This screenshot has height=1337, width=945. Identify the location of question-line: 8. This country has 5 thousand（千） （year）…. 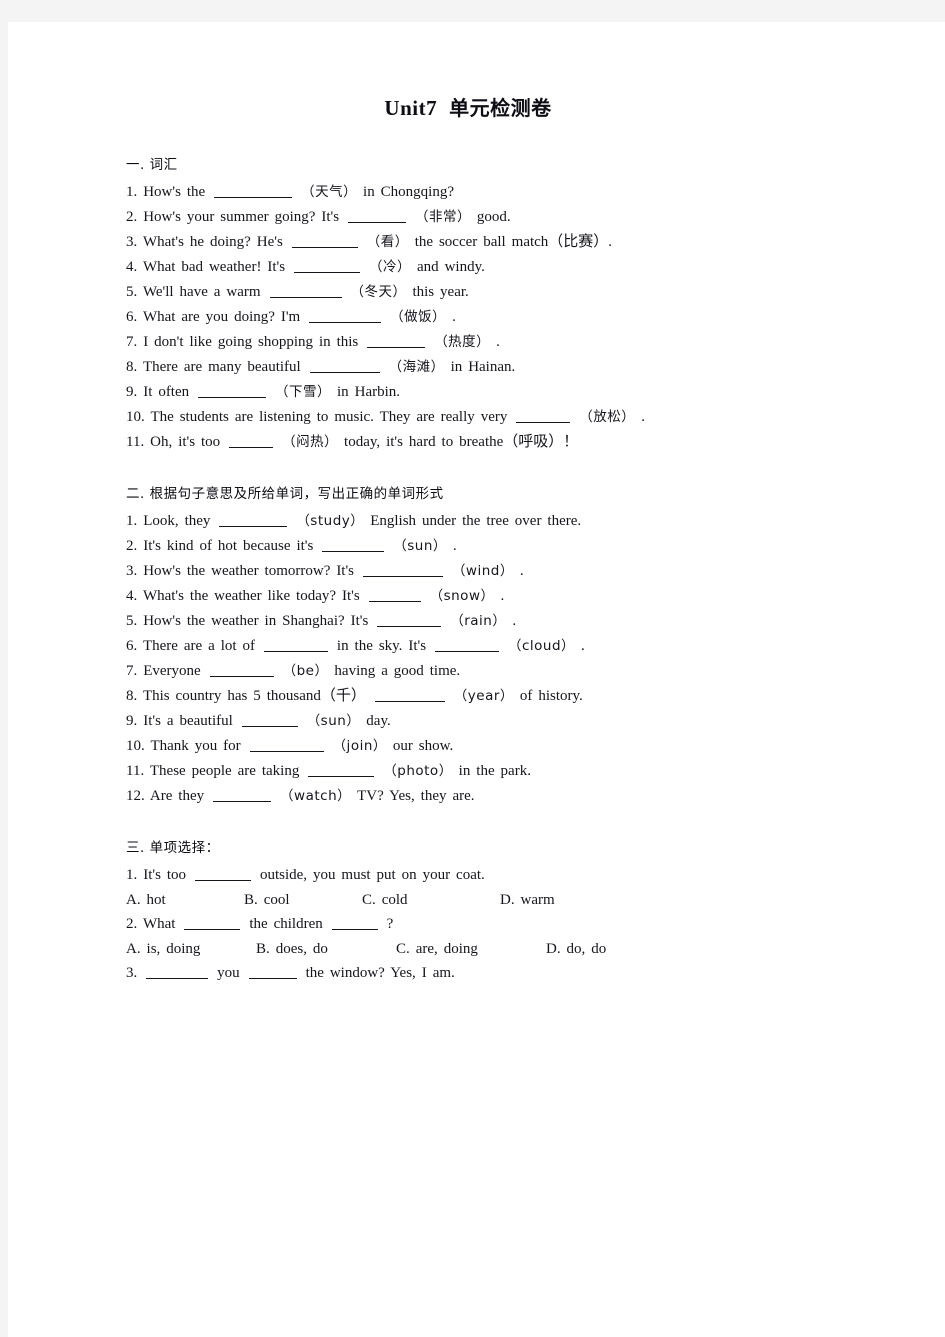
(502, 696).